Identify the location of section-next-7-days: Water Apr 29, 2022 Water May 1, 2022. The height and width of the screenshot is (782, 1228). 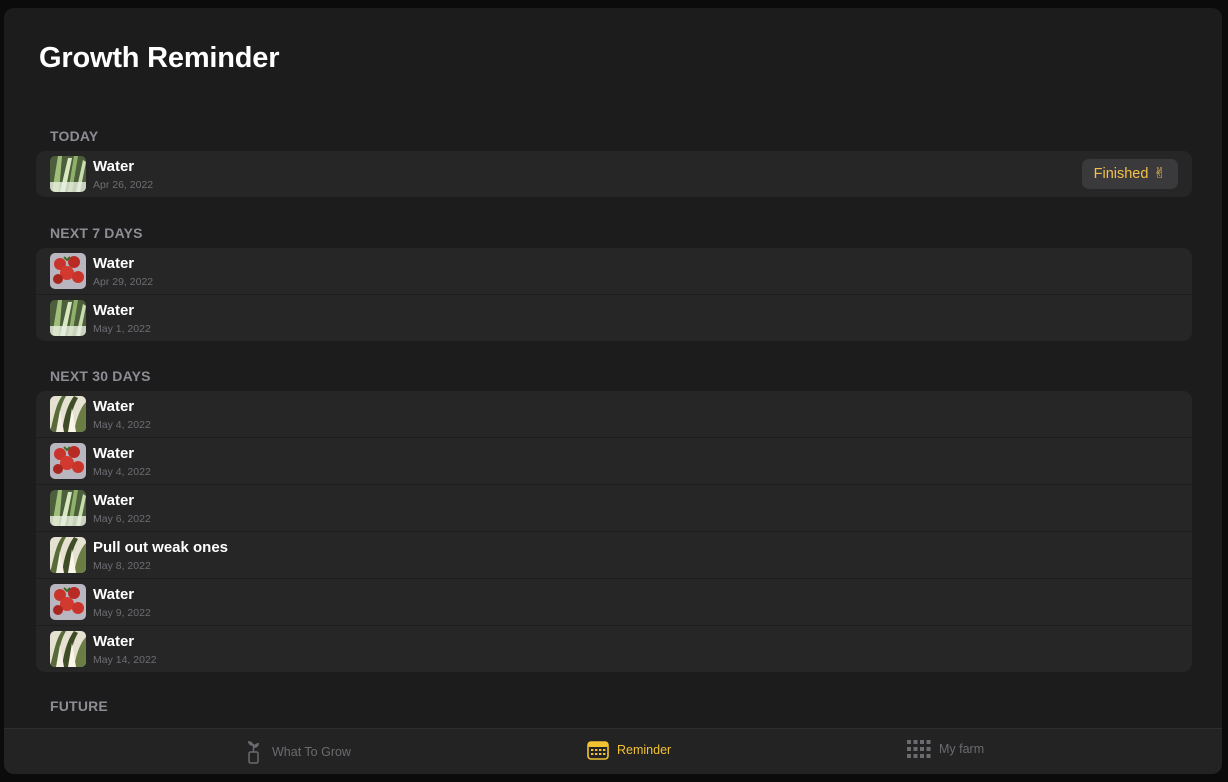
(614, 294).